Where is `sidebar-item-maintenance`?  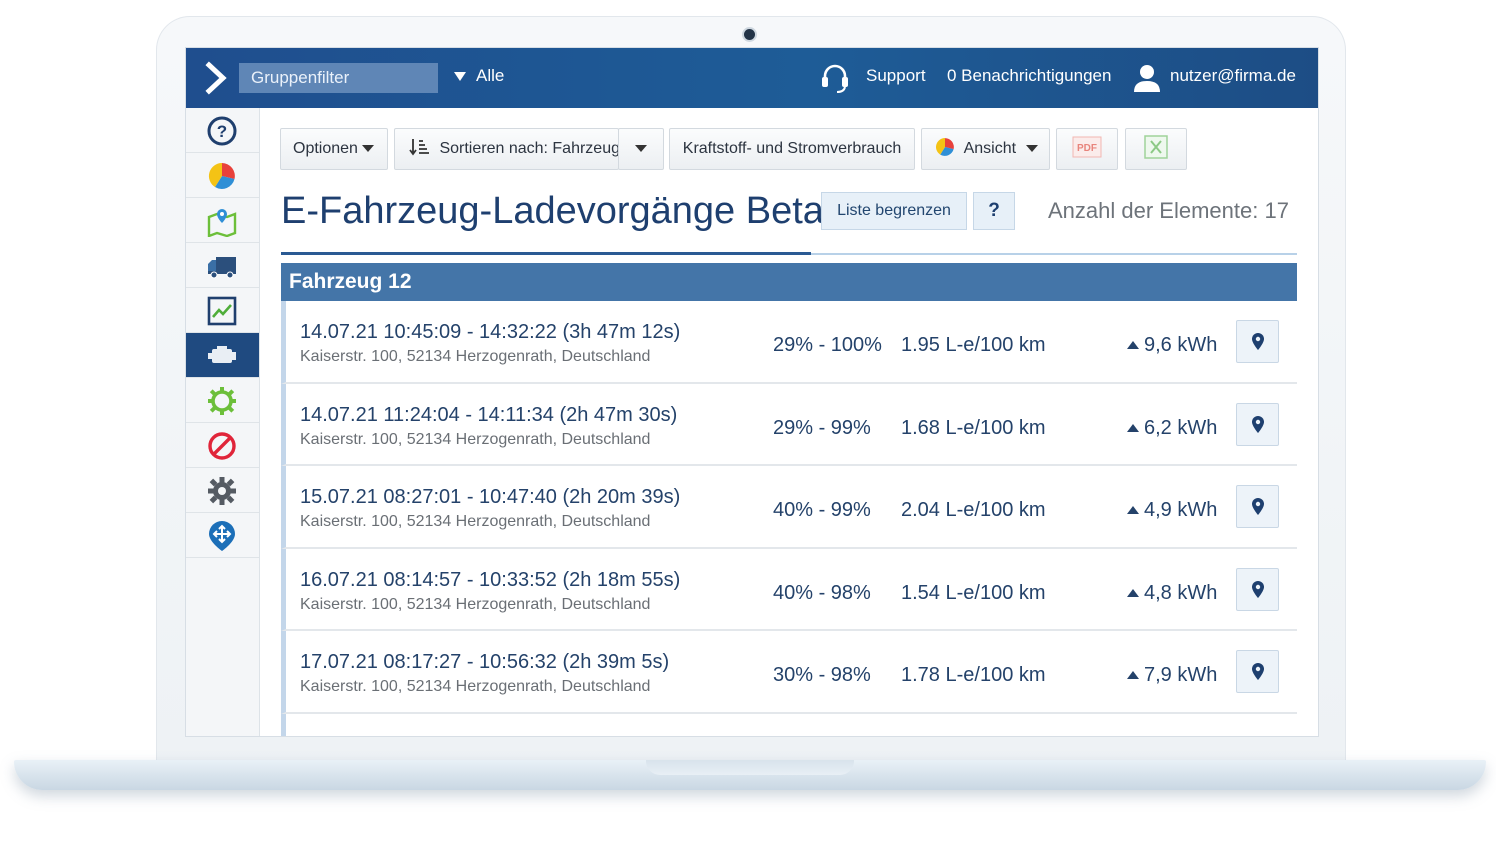 sidebar-item-maintenance is located at coordinates (222, 400).